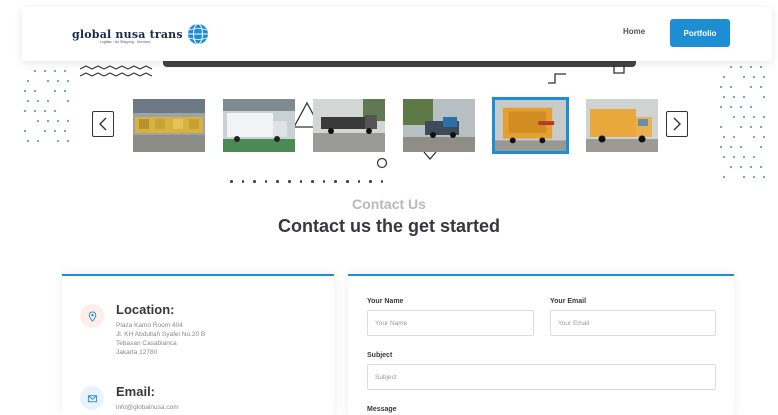  I want to click on gallery-thumb-yellow-box-truck, so click(622, 125).